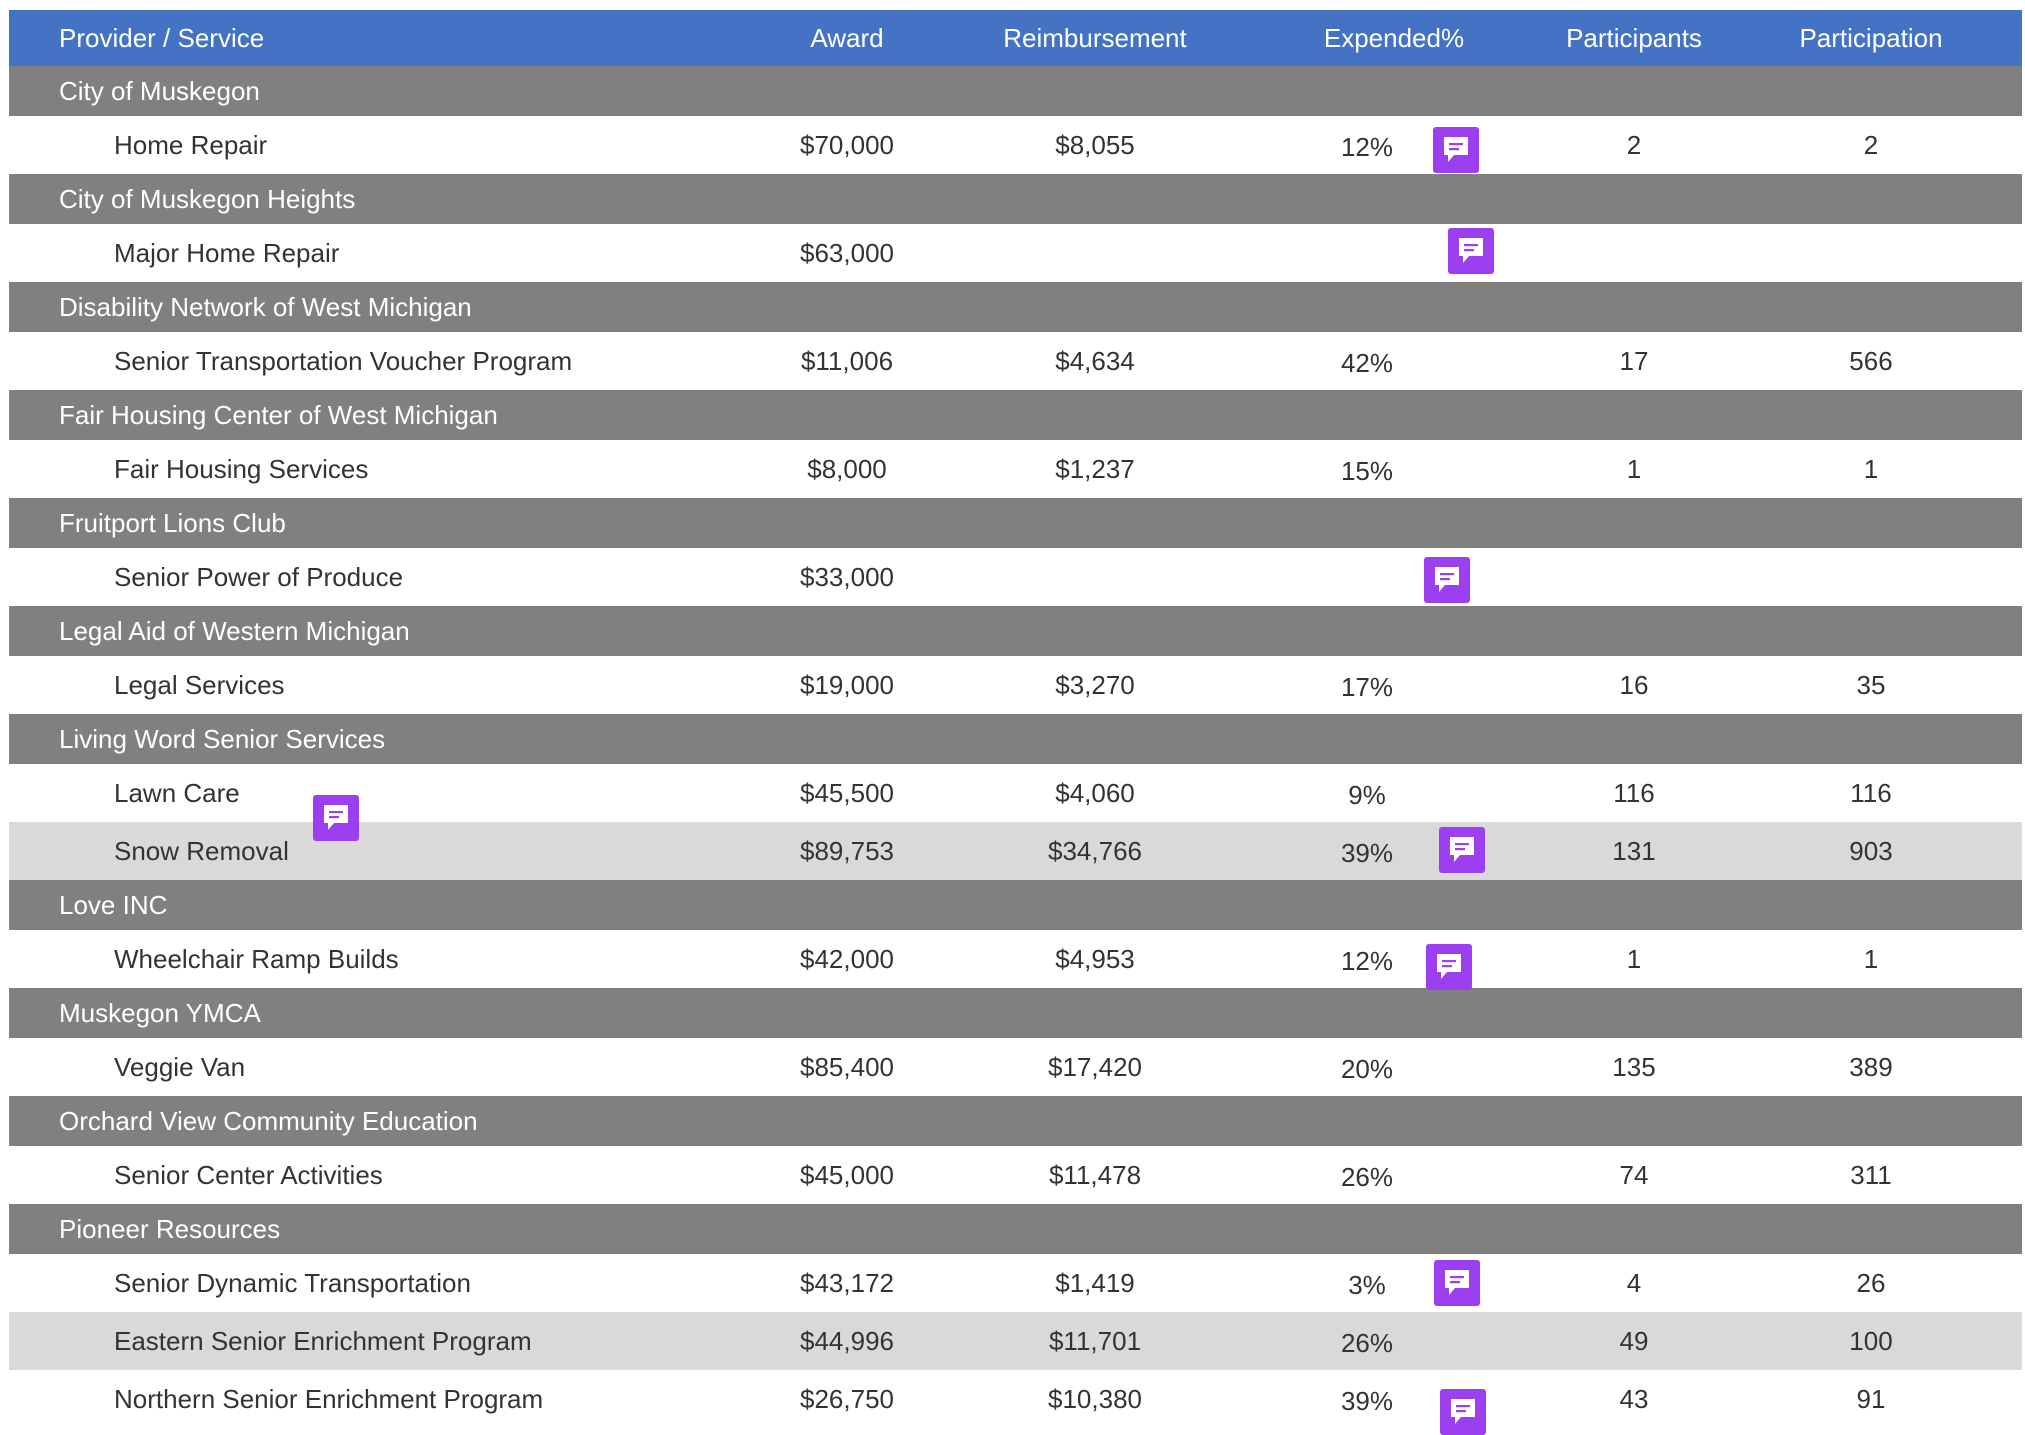 The image size is (2025, 1435). I want to click on service-row: Major Home Repair $63,000, so click(1015, 253).